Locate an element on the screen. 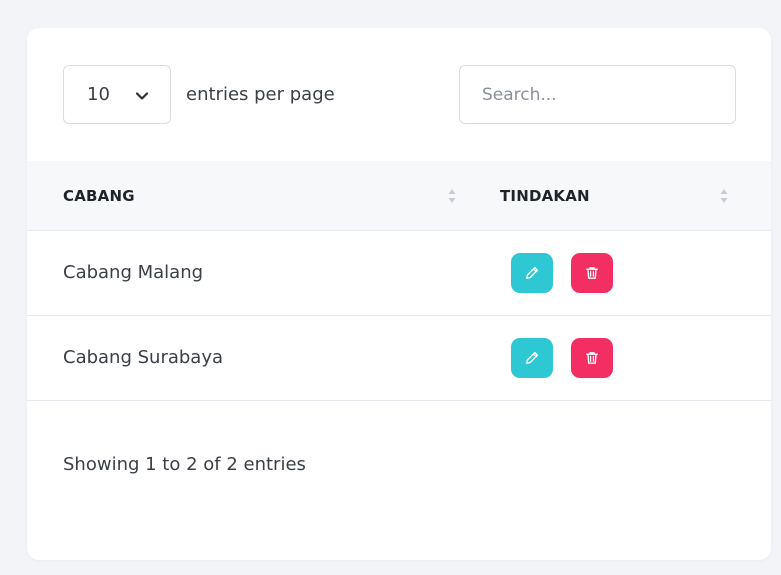 The image size is (781, 575). entries-per-page-value: 10 is located at coordinates (98, 94).